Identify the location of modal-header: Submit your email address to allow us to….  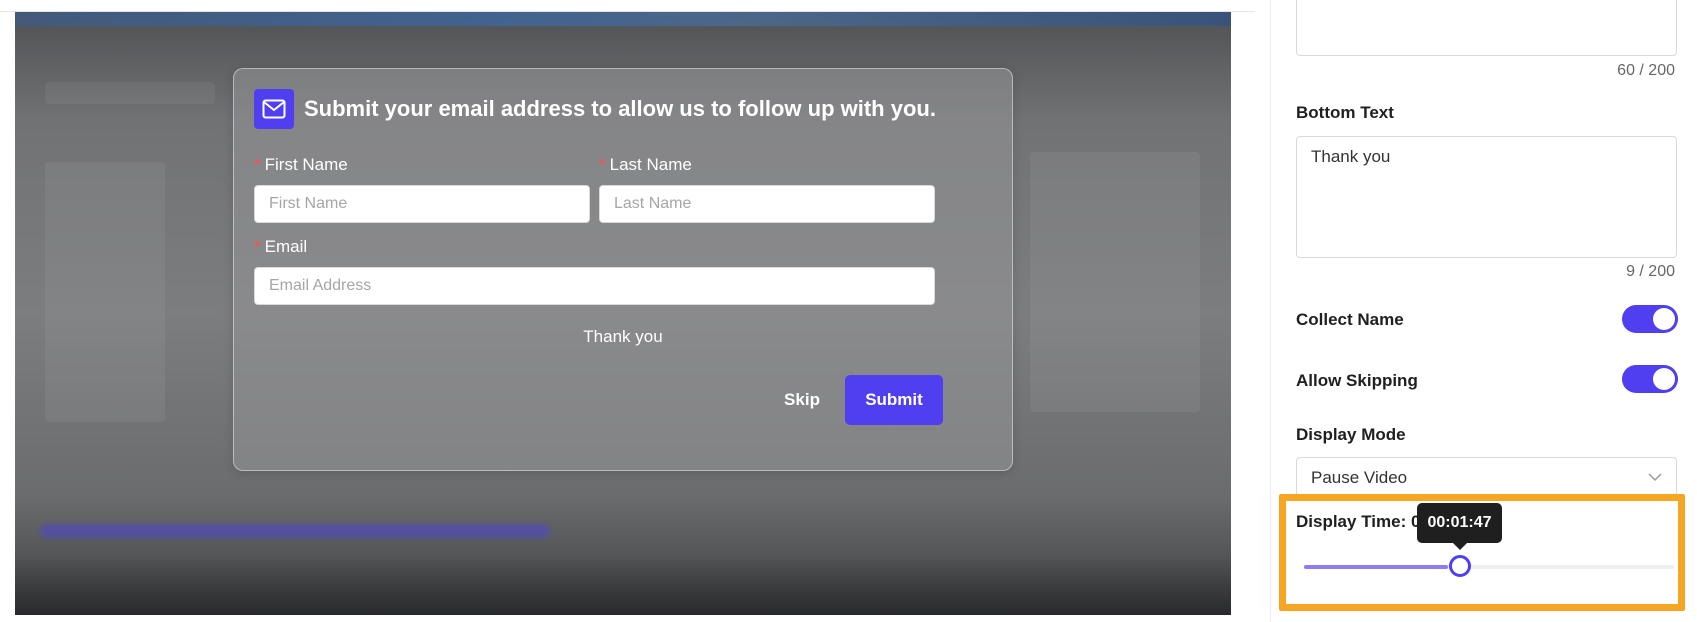
(595, 109).